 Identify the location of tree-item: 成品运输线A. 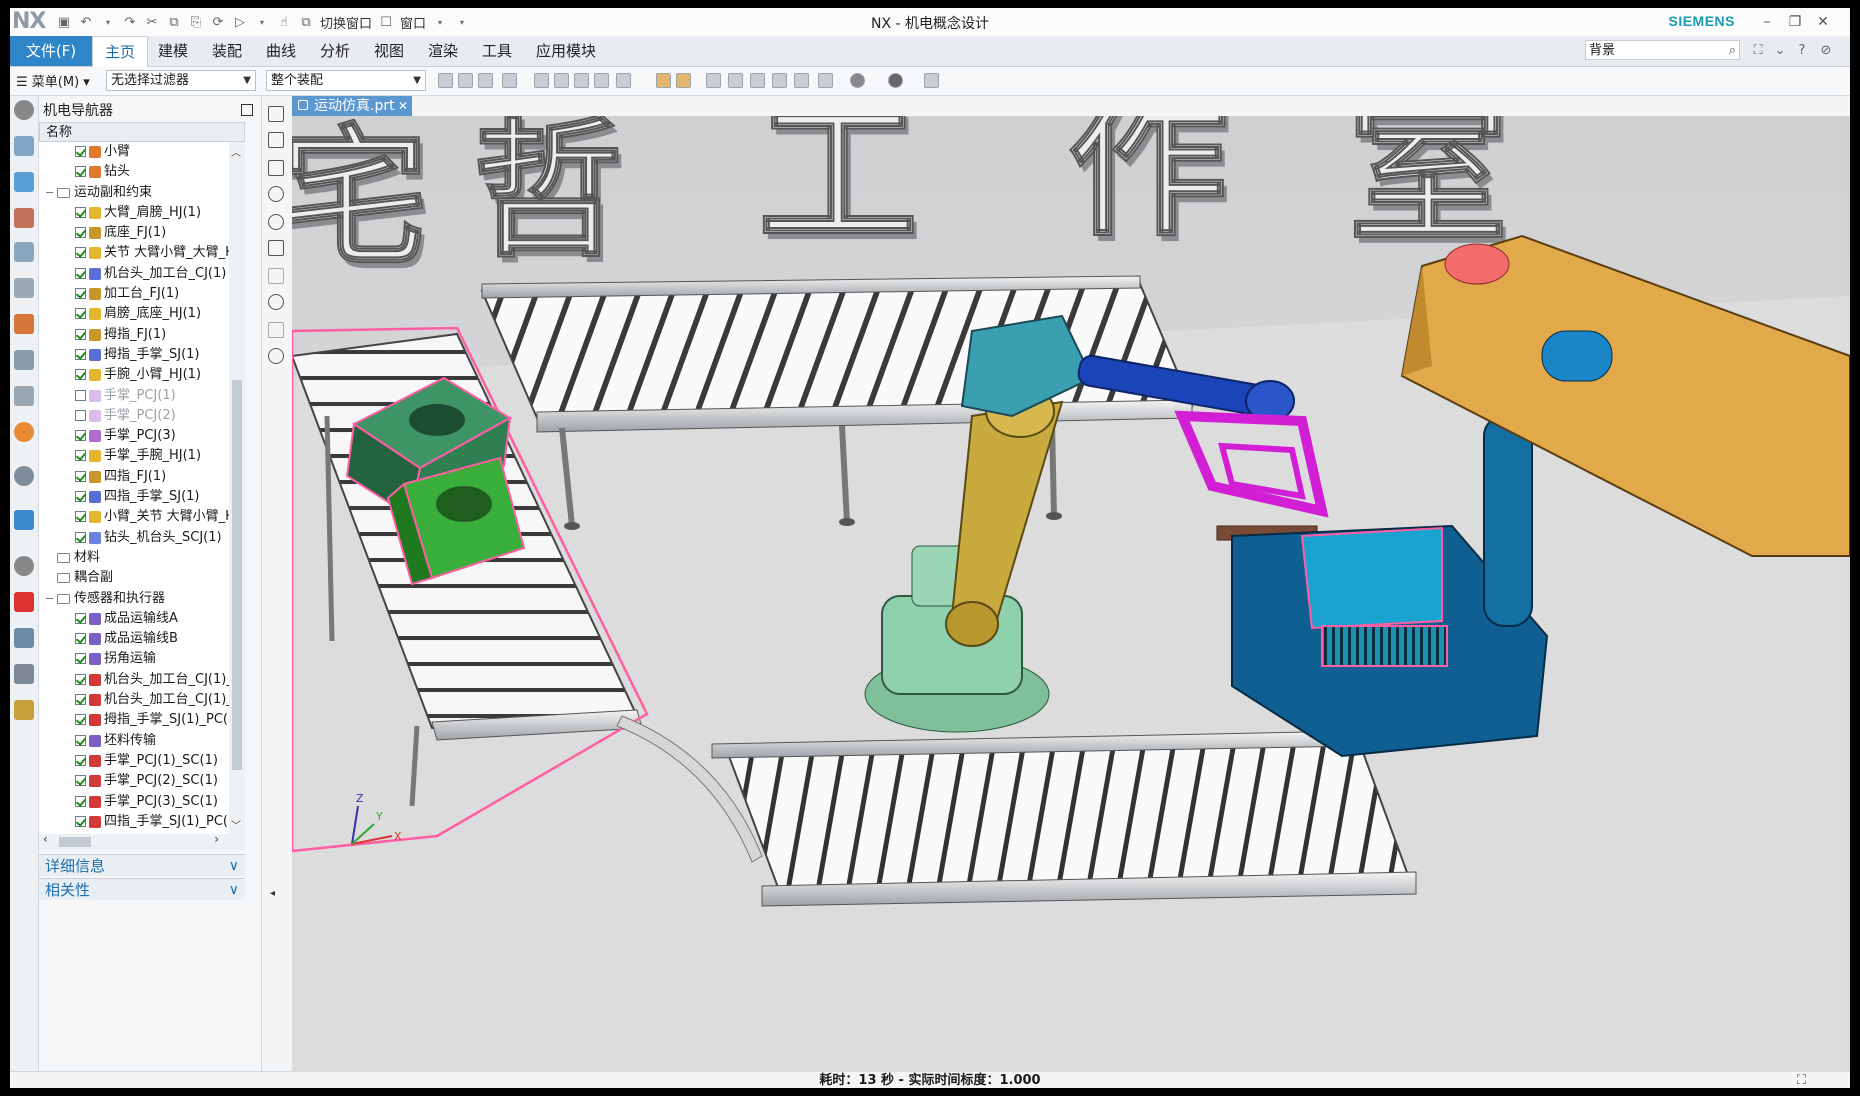
(134, 619).